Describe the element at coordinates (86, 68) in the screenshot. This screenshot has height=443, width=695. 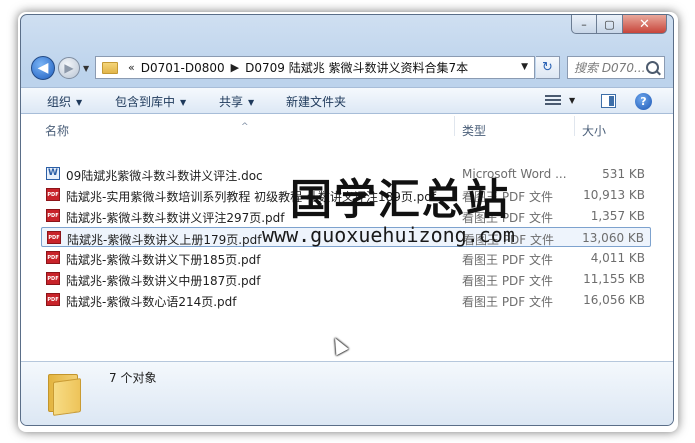
I see `recent-pages-dropdown: ▼` at that location.